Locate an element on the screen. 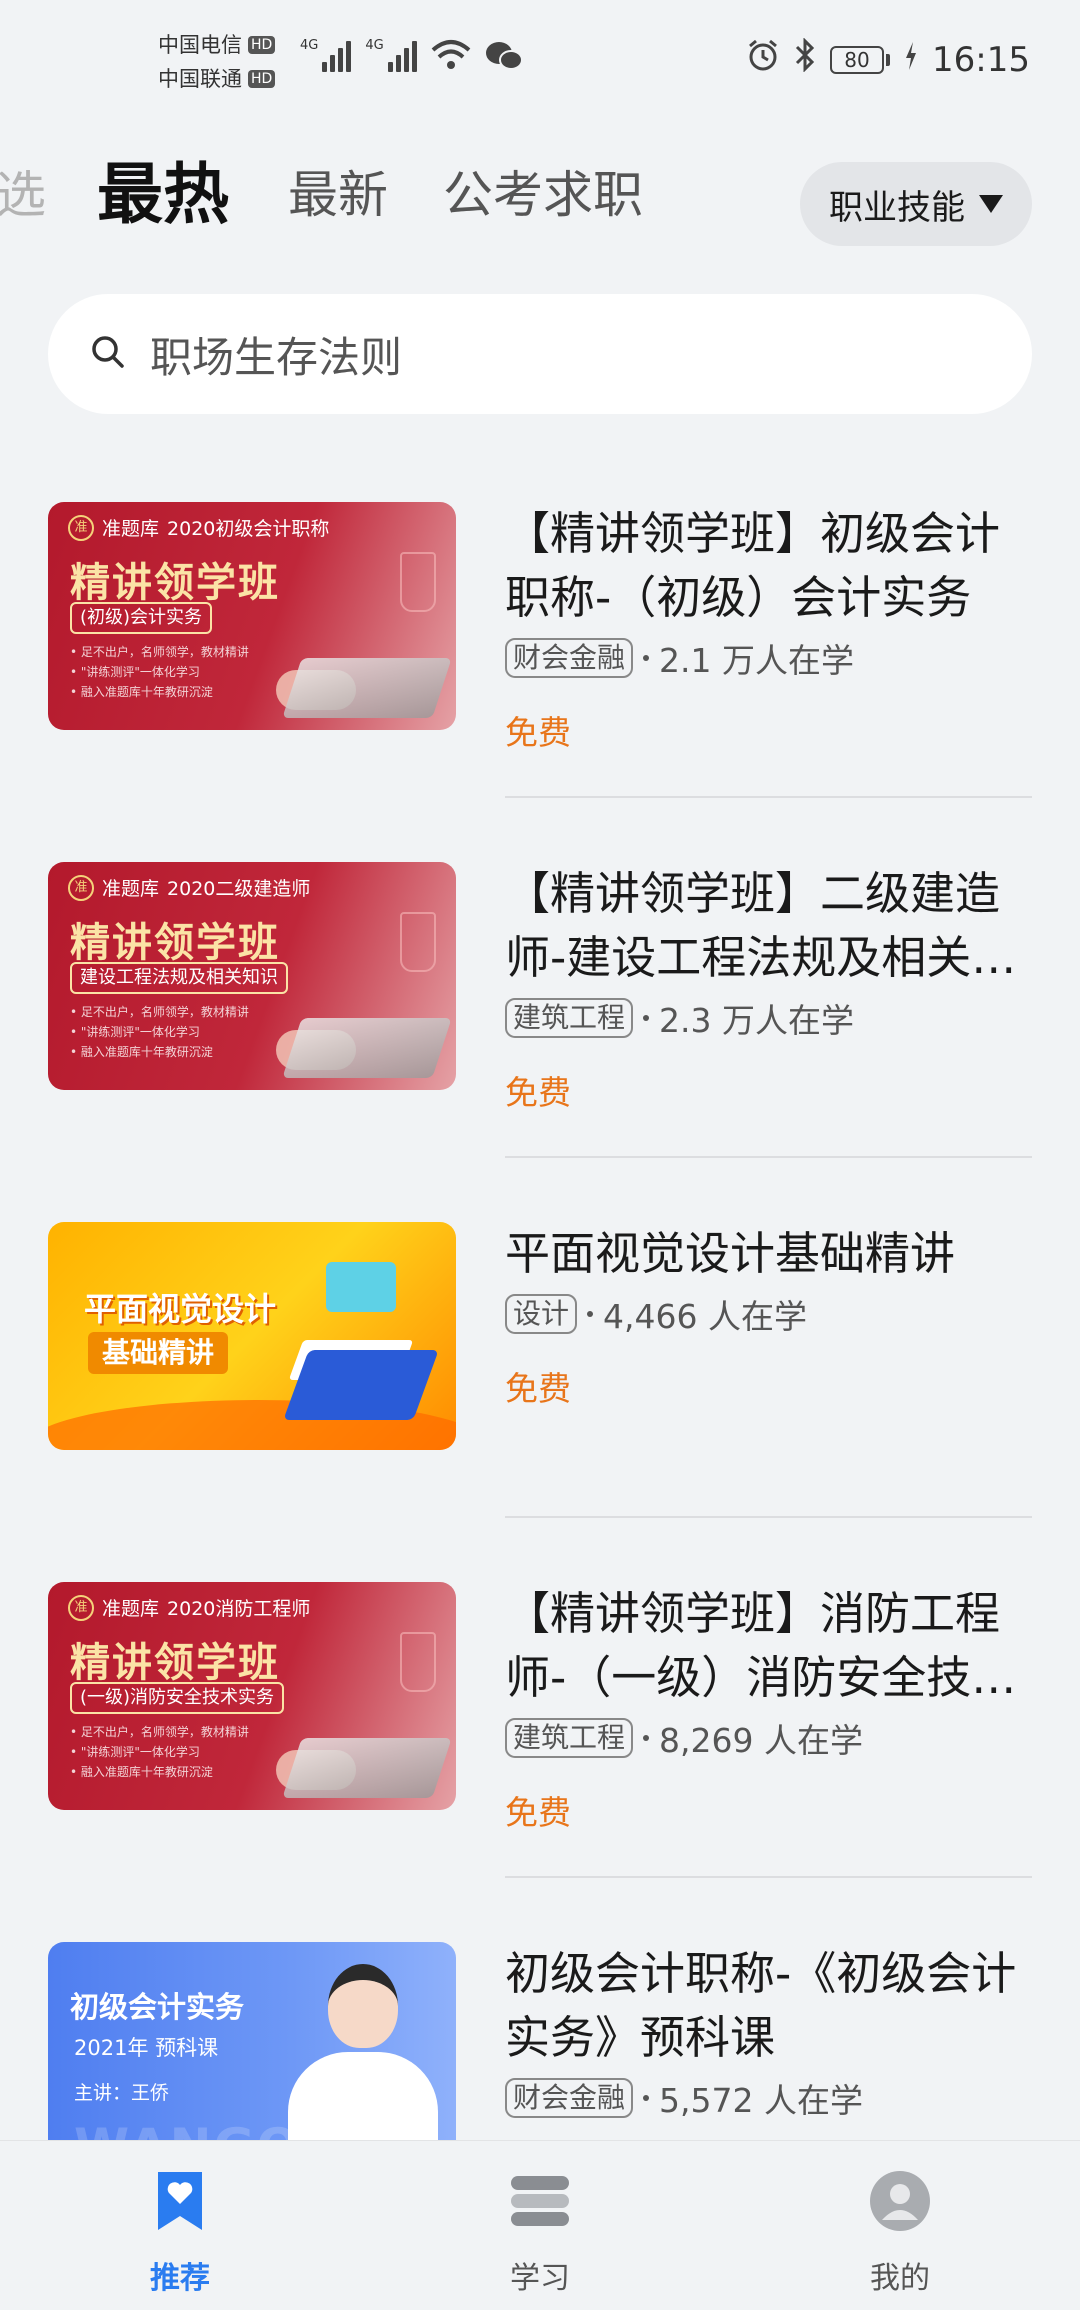 The width and height of the screenshot is (1080, 2310). thumb-line2: 基础精讲 is located at coordinates (158, 1353).